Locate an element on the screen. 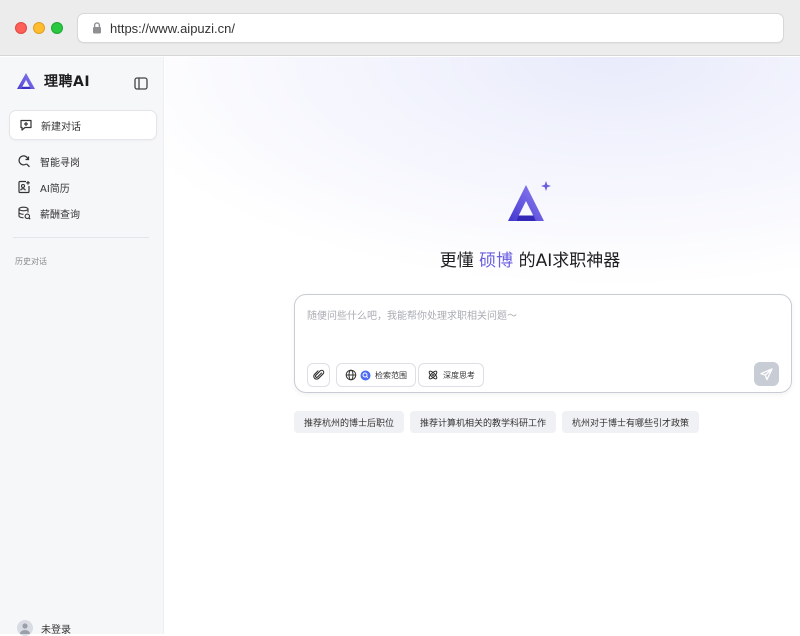 The height and width of the screenshot is (636, 800). lock-icon is located at coordinates (97, 28).